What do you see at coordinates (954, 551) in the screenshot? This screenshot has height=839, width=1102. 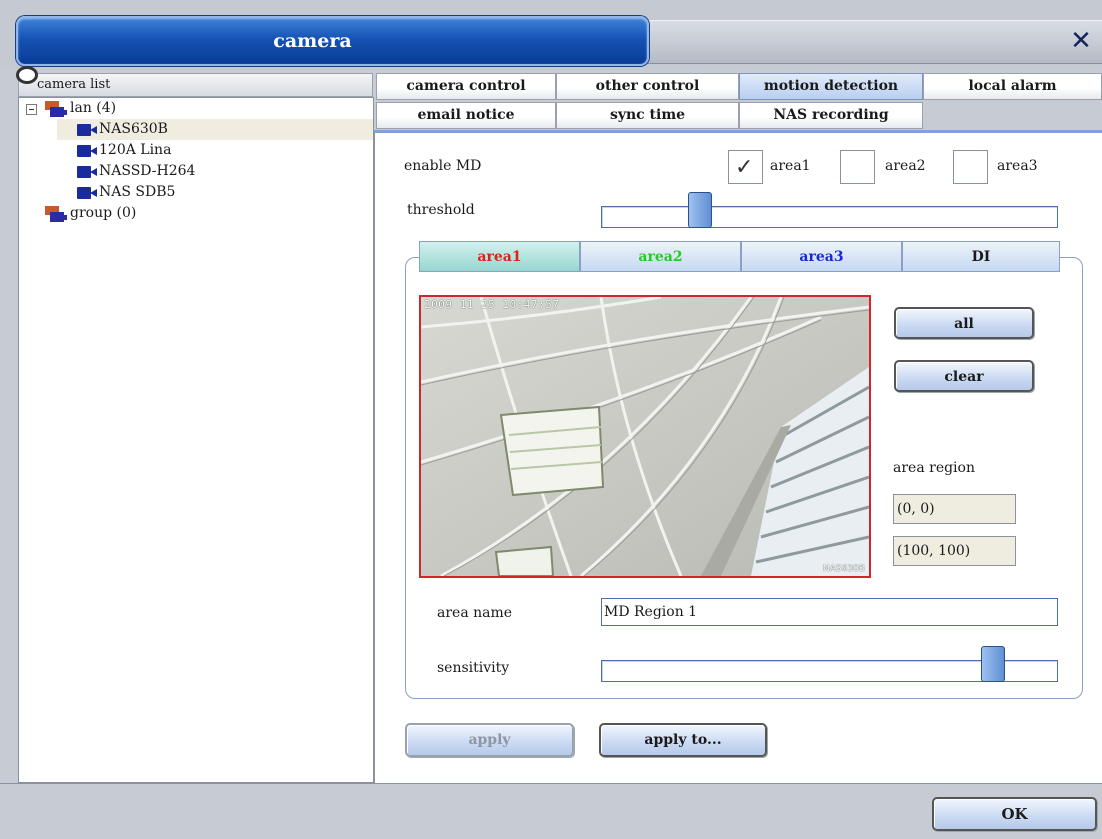 I see `region-end-field: (100, 100)` at bounding box center [954, 551].